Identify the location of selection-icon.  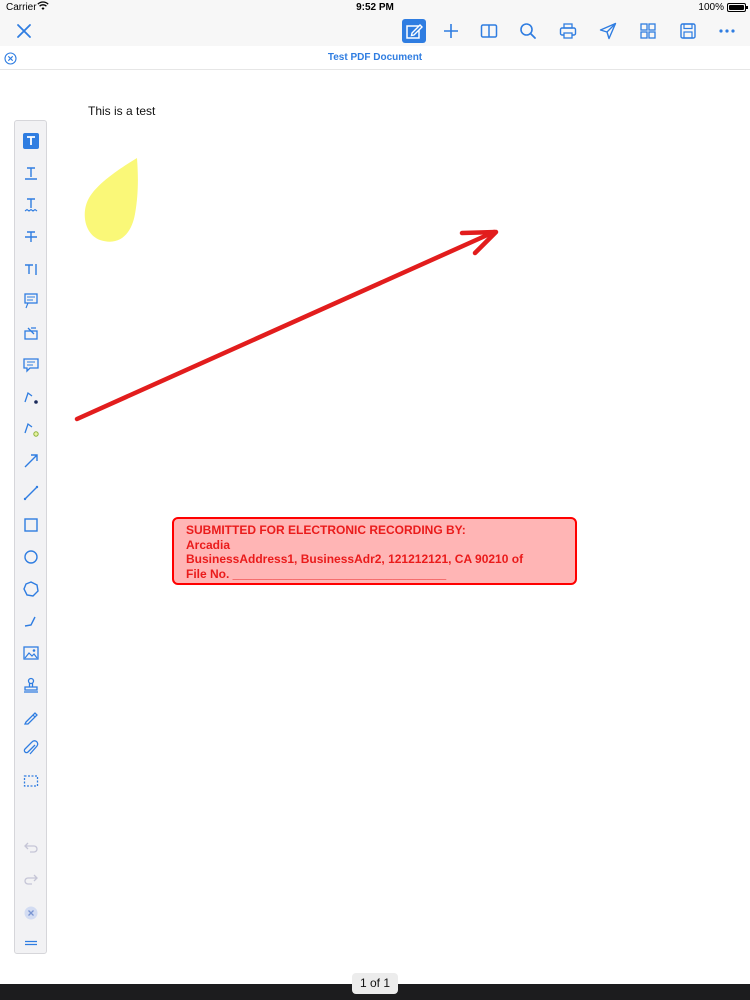
(31, 781).